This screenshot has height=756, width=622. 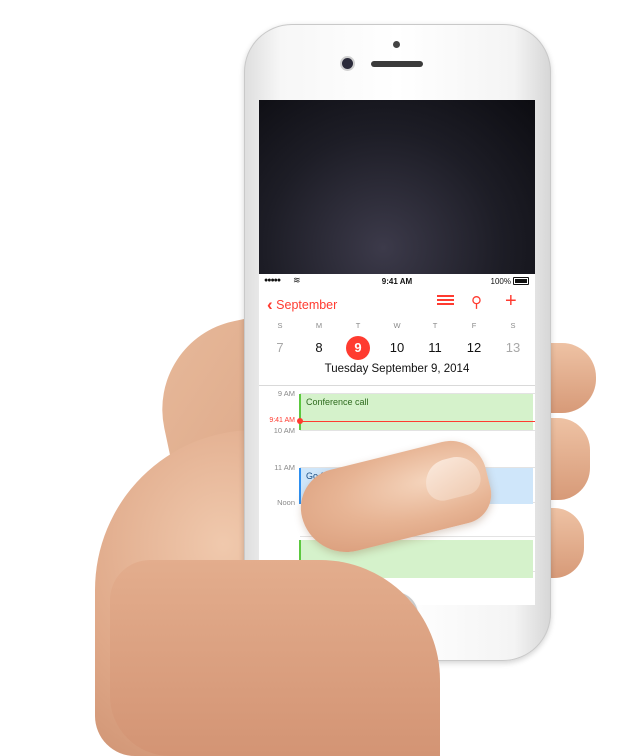 I want to click on battery-icon, so click(x=521, y=281).